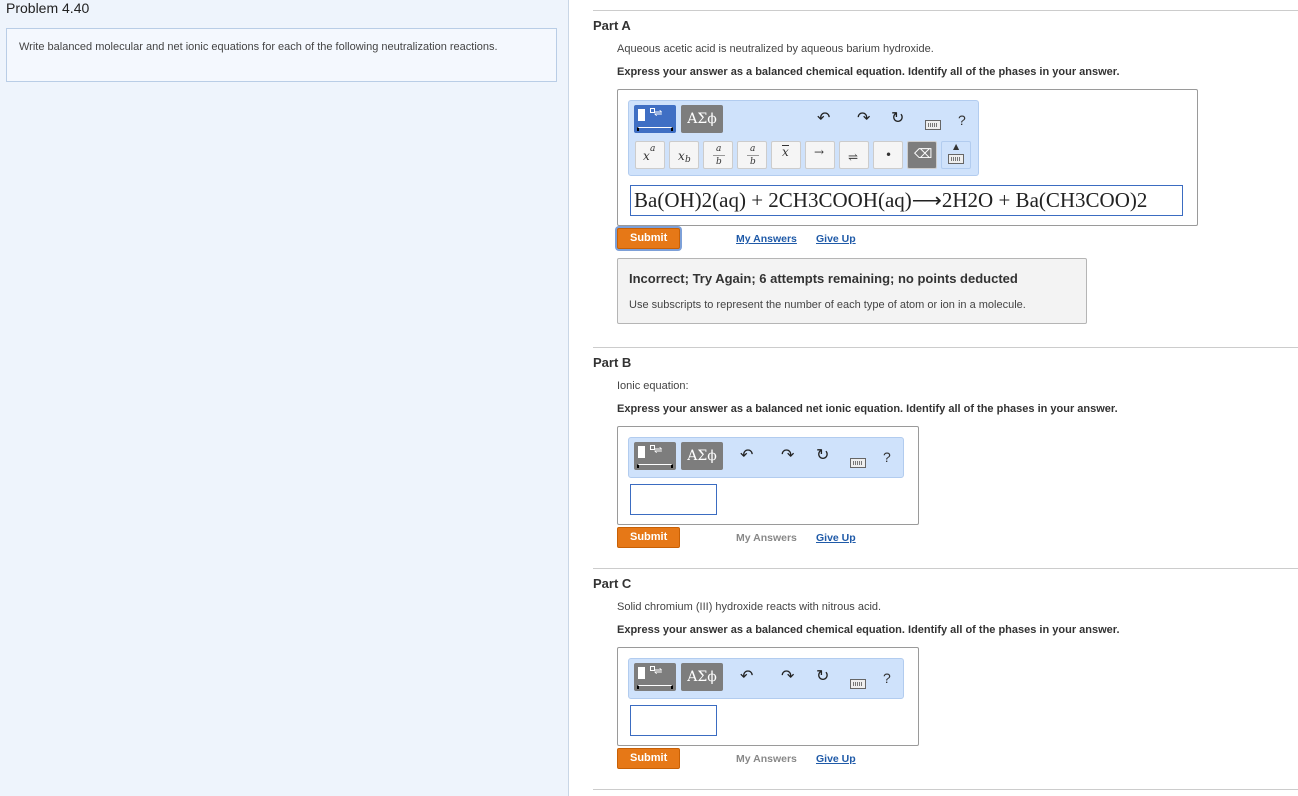 This screenshot has width=1298, height=796. What do you see at coordinates (48, 8) in the screenshot?
I see `problem-title: Problem 4.40` at bounding box center [48, 8].